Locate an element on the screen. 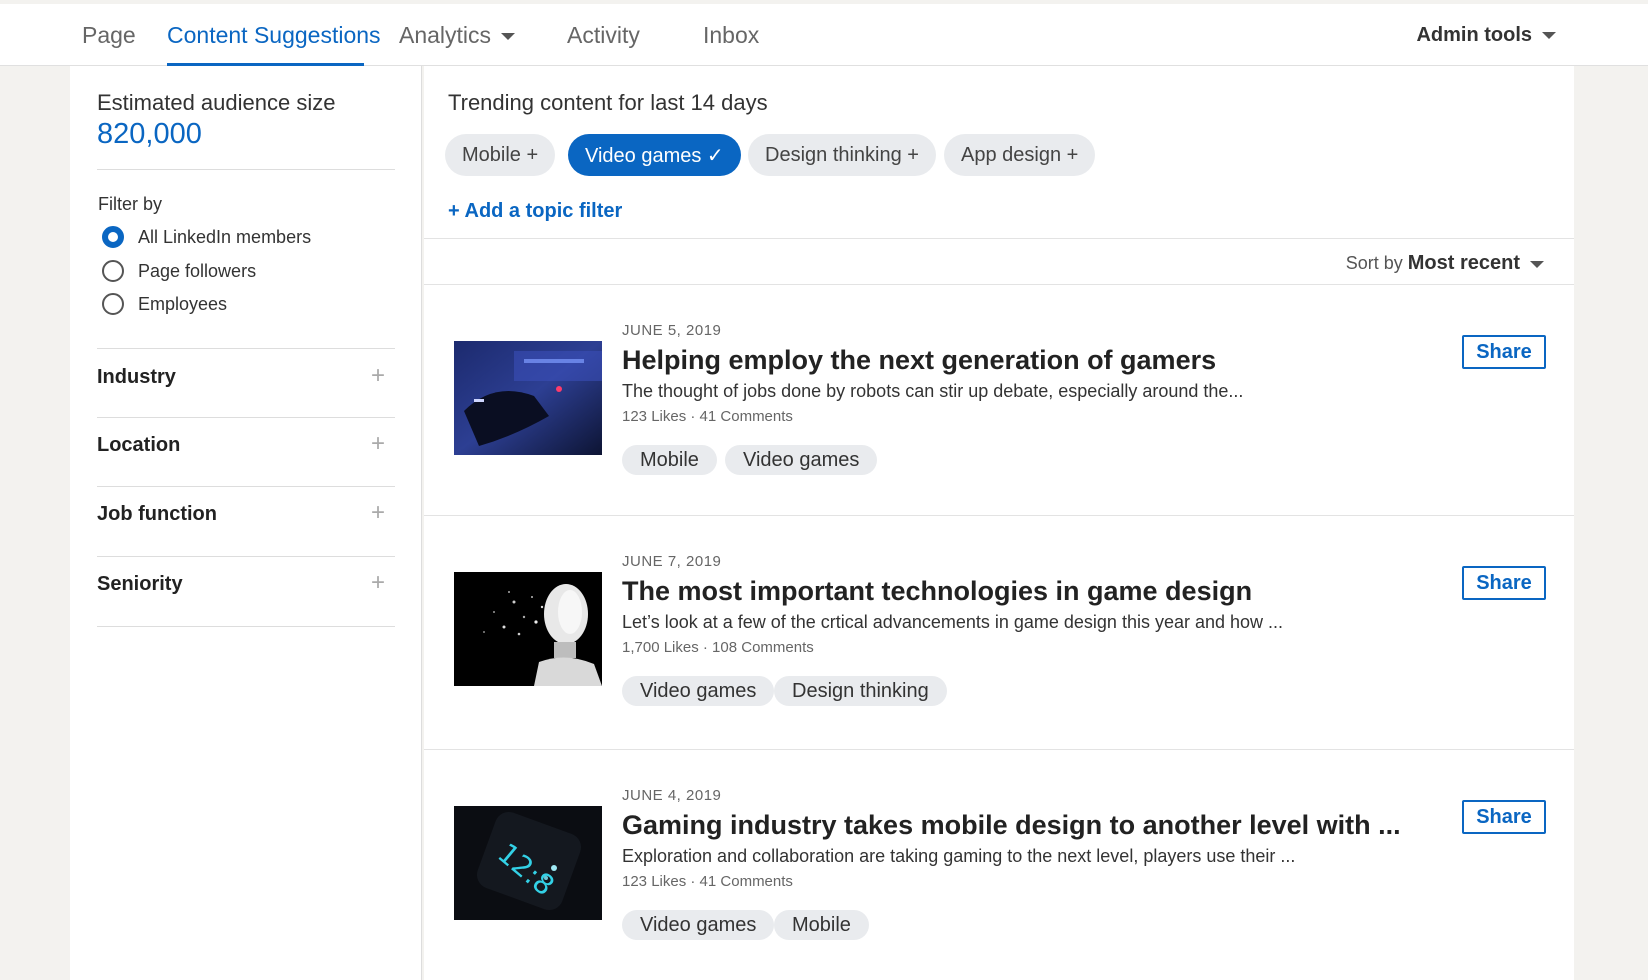 Image resolution: width=1648 pixels, height=980 pixels. sort-dropdown: Sort by Most recent is located at coordinates (1445, 263).